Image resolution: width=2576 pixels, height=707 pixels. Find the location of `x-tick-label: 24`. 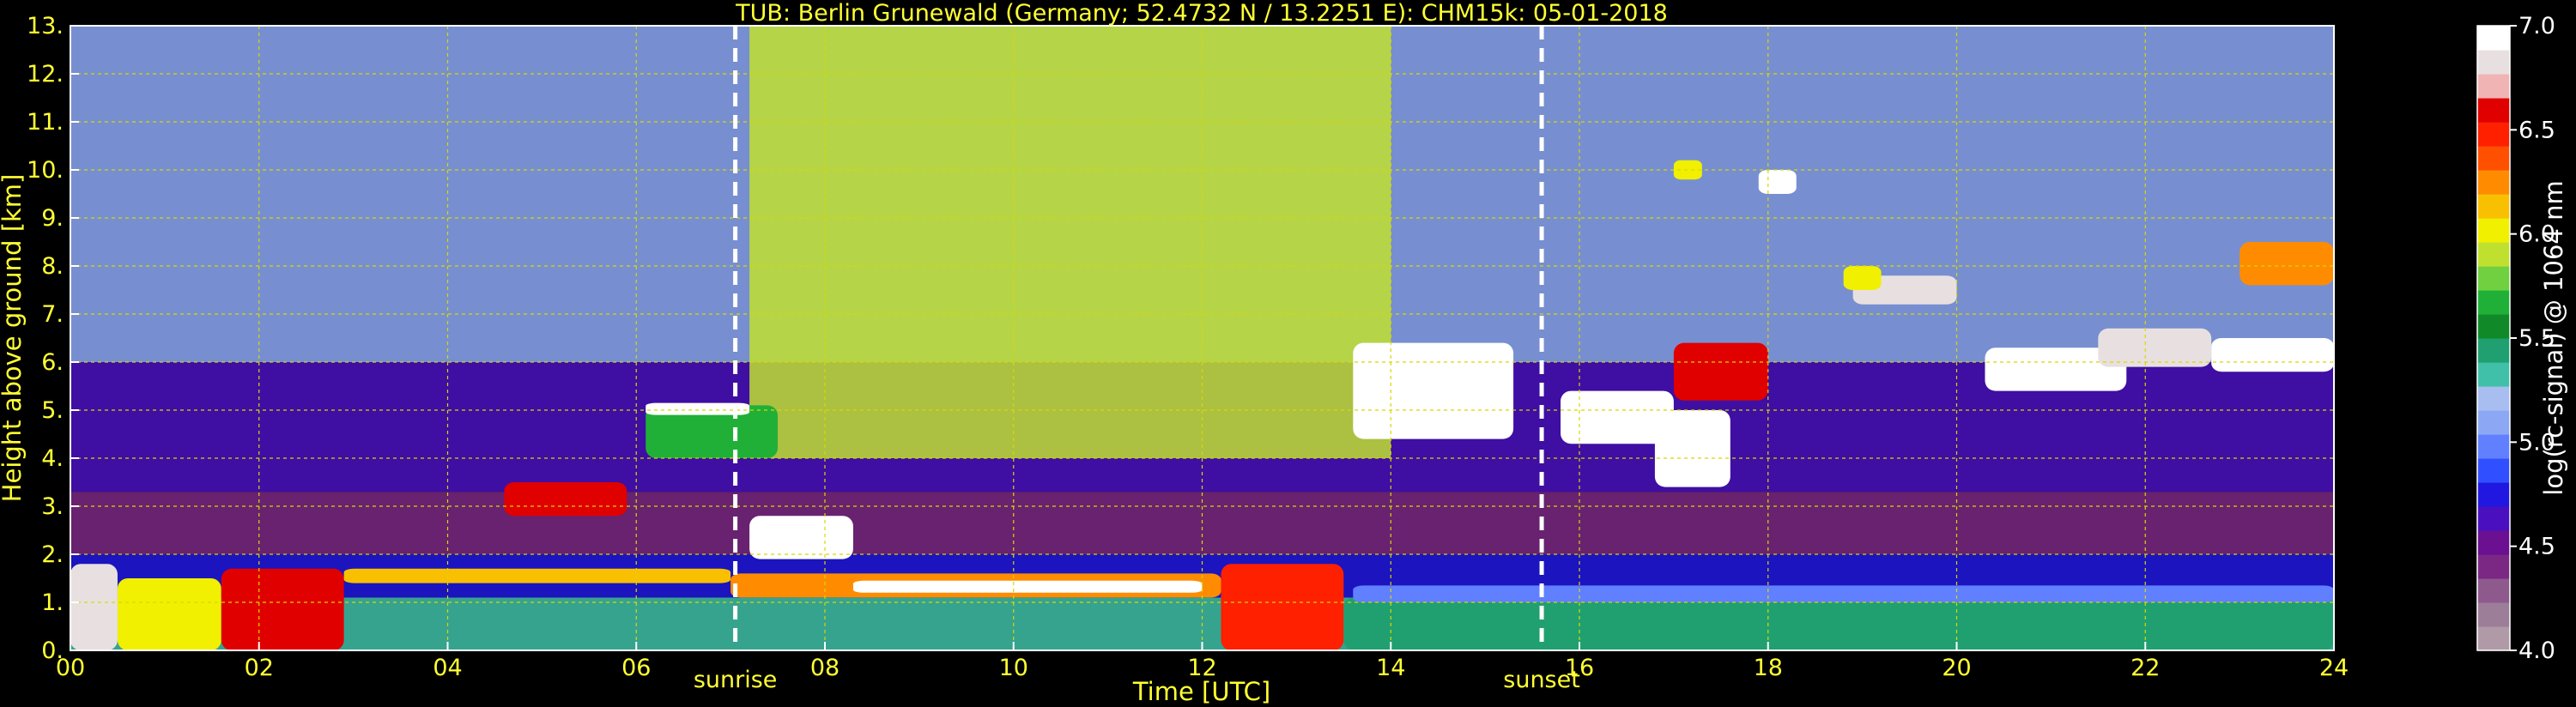

x-tick-label: 24 is located at coordinates (2334, 668).